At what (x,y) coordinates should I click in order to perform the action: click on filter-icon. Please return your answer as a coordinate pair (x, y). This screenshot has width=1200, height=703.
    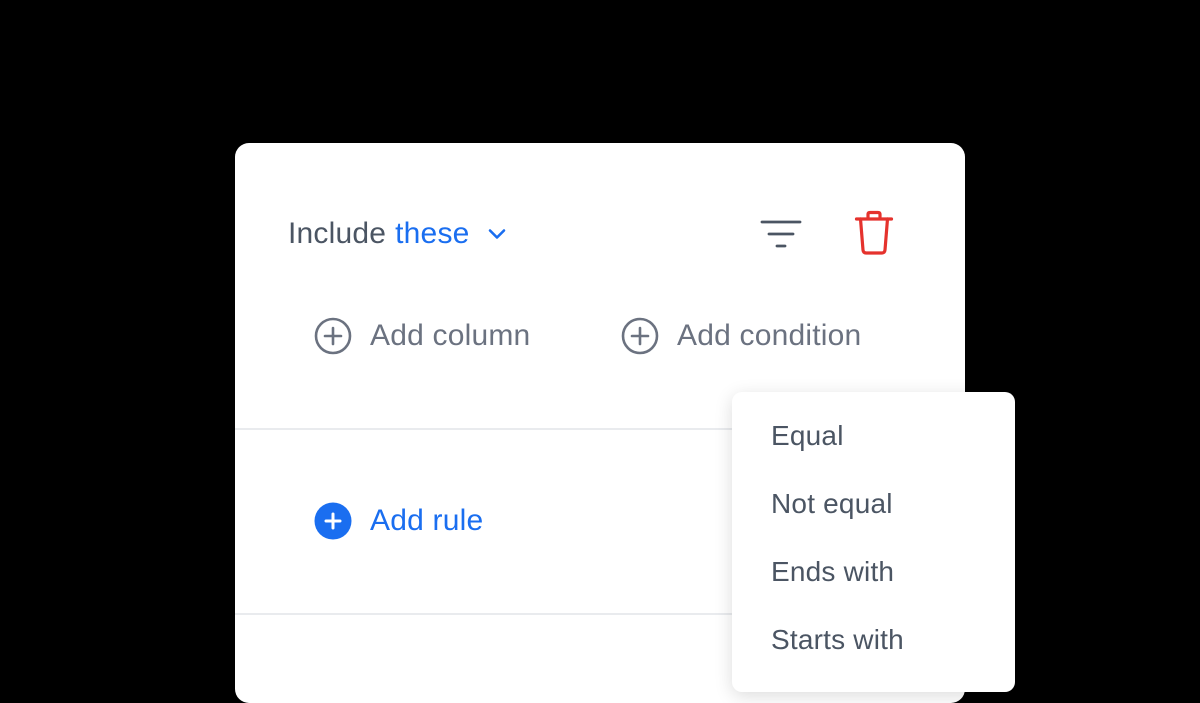
    Looking at the image, I should click on (781, 236).